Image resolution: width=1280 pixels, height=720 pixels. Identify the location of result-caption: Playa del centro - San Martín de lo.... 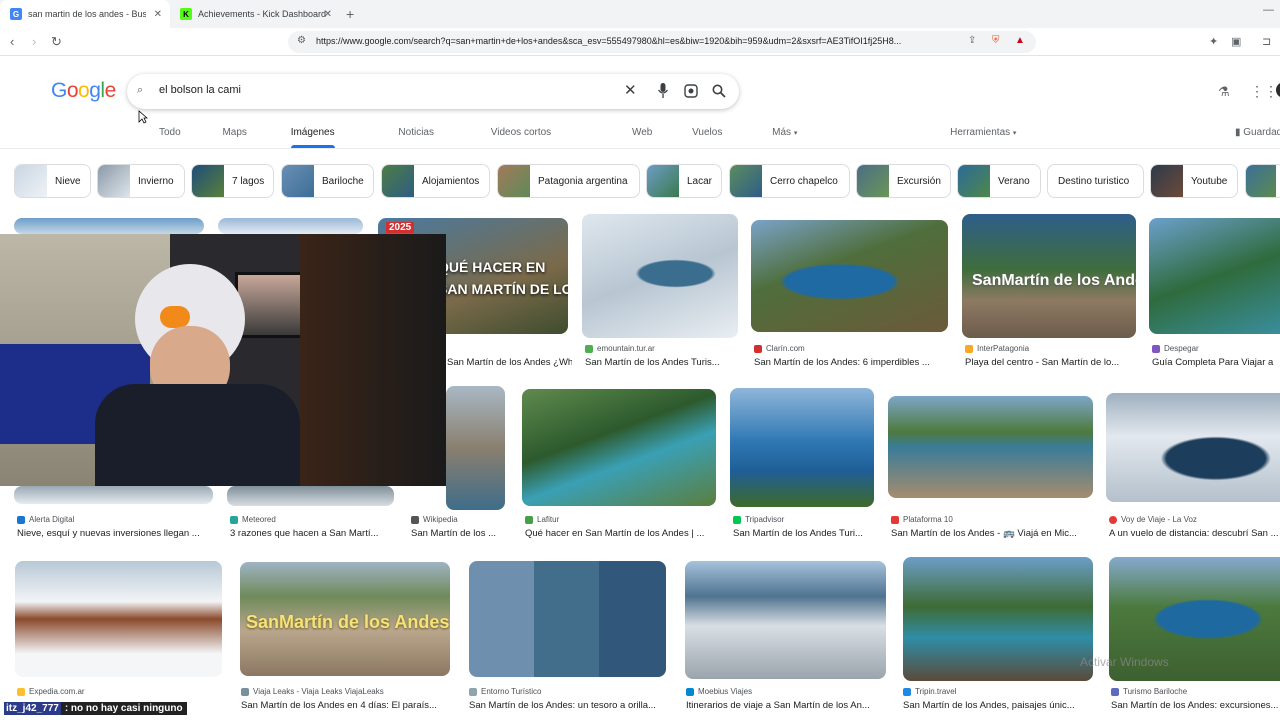
(1050, 362).